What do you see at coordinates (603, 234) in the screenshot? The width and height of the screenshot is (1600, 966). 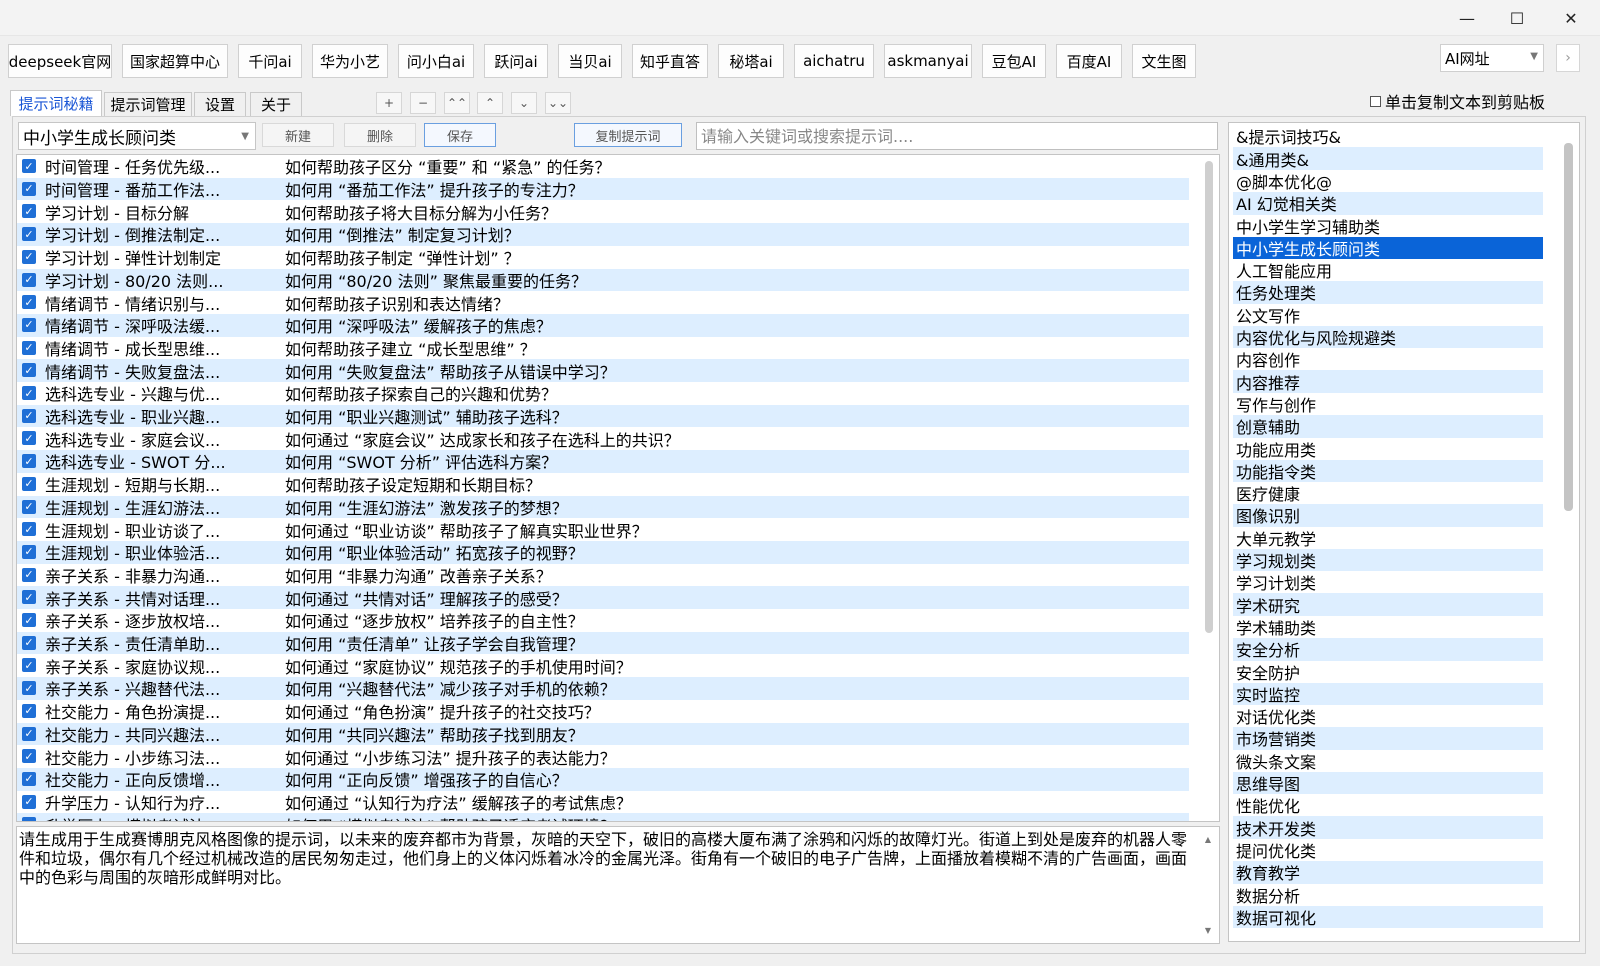 I see `prompt-row: ✓ 学习计划 - 倒推法制定... 如何用 “倒推法” 制定复习计划？` at bounding box center [603, 234].